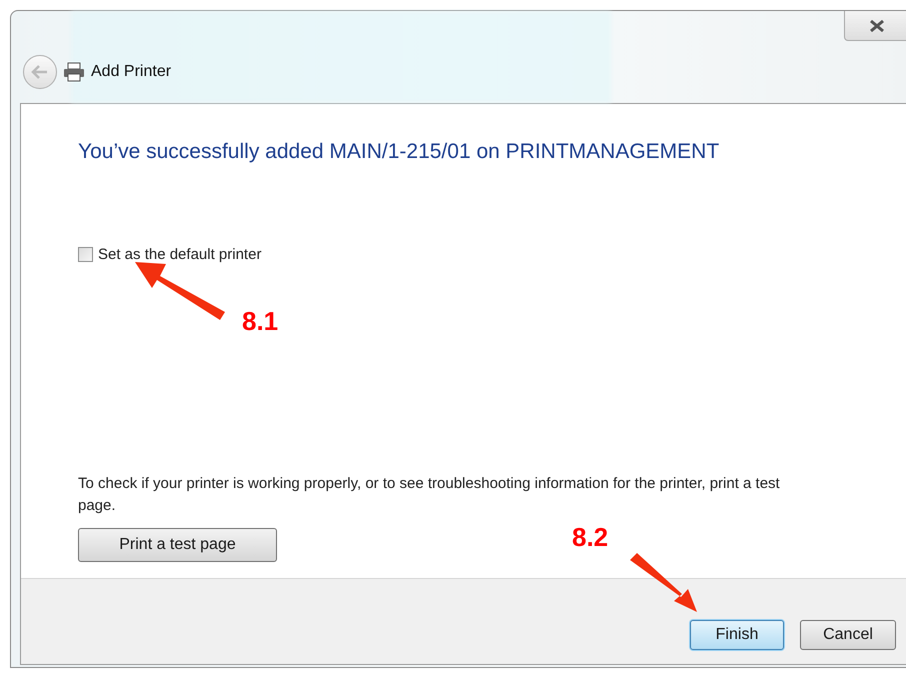 Image resolution: width=906 pixels, height=673 pixels. Describe the element at coordinates (590, 537) in the screenshot. I see `annotation-label: 8.2` at that location.